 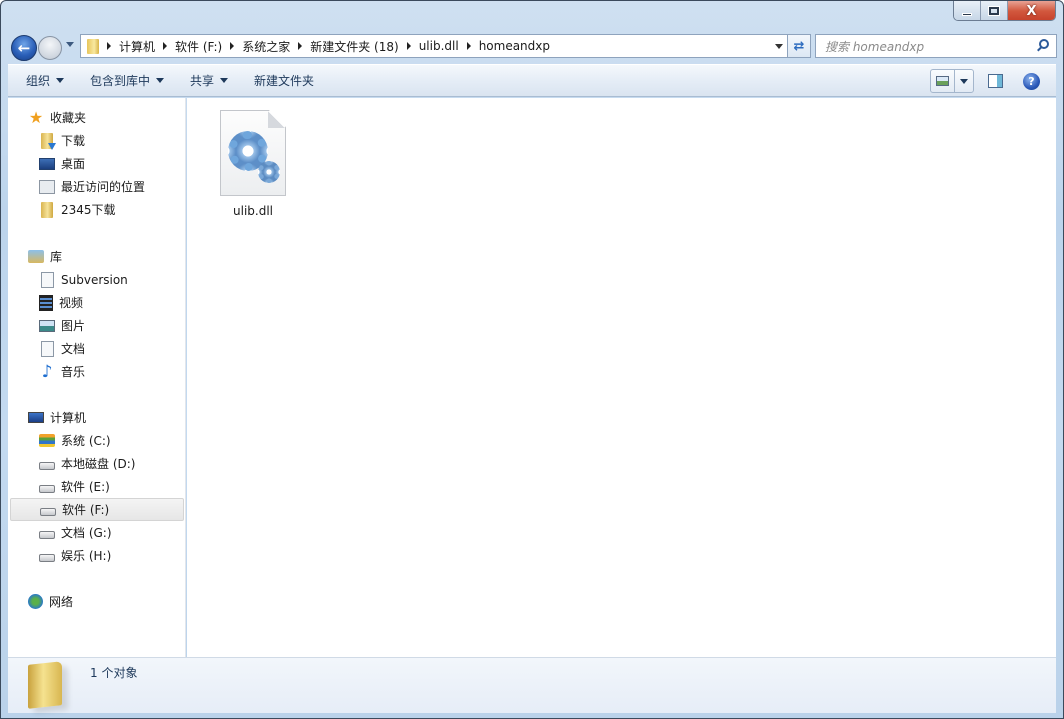 I want to click on forward-button, so click(x=50, y=48).